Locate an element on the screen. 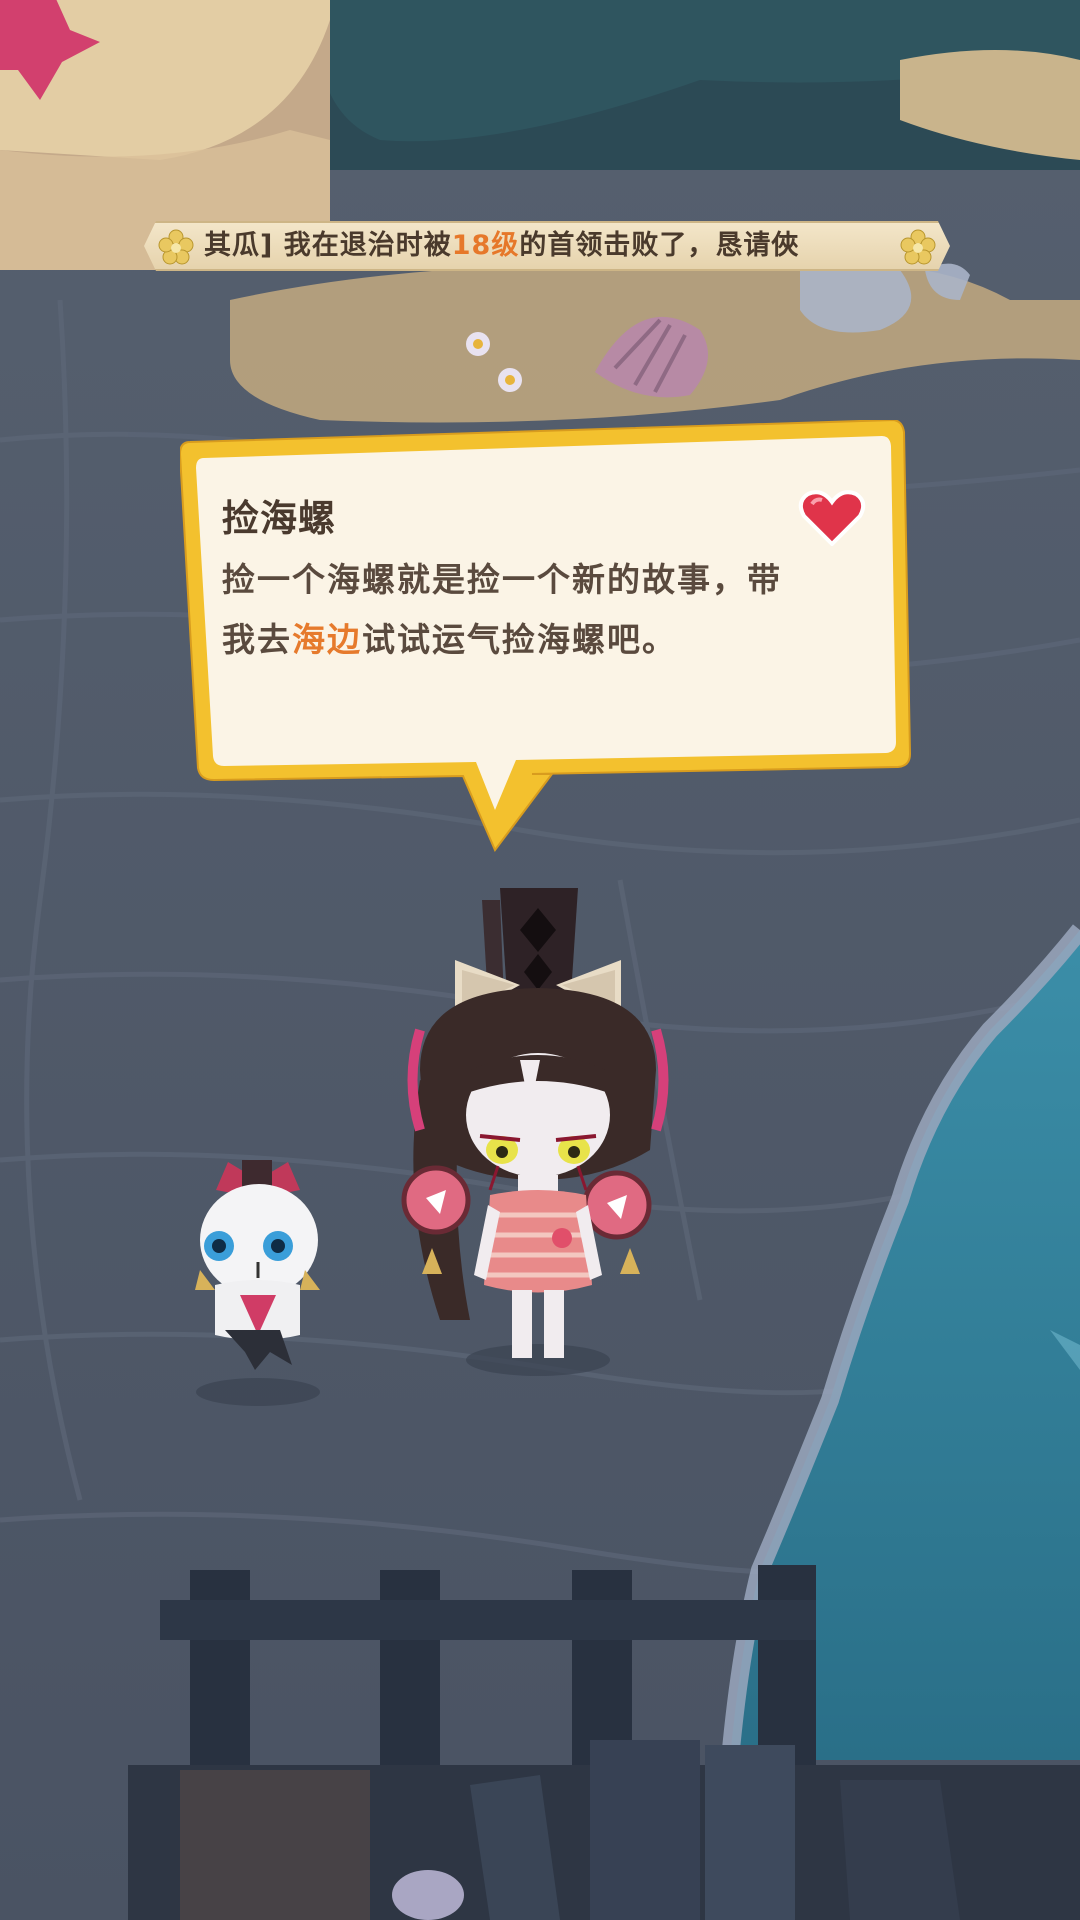  quest-description: 捡一个海螺就是捡一个新的故事，带 我去海边试试运气捡海螺吧。 is located at coordinates (552, 610).